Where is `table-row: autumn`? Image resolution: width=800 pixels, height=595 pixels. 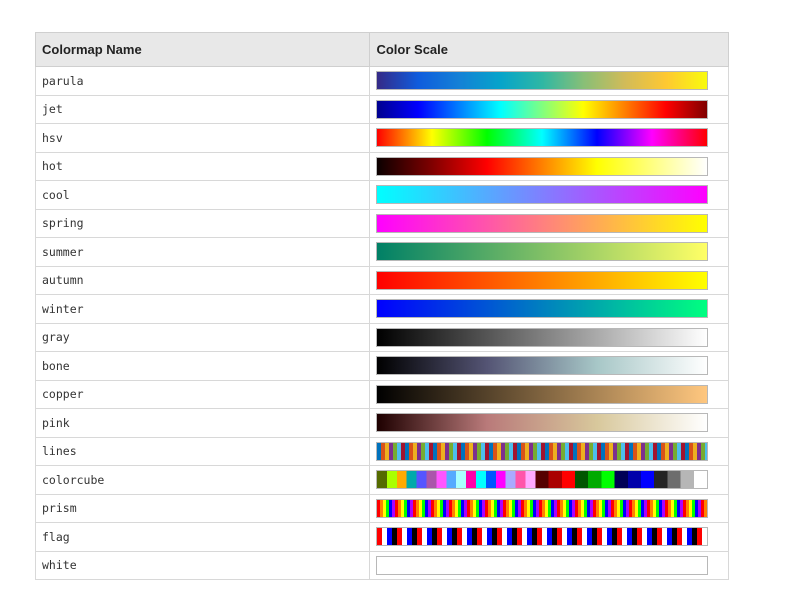 table-row: autumn is located at coordinates (381, 280).